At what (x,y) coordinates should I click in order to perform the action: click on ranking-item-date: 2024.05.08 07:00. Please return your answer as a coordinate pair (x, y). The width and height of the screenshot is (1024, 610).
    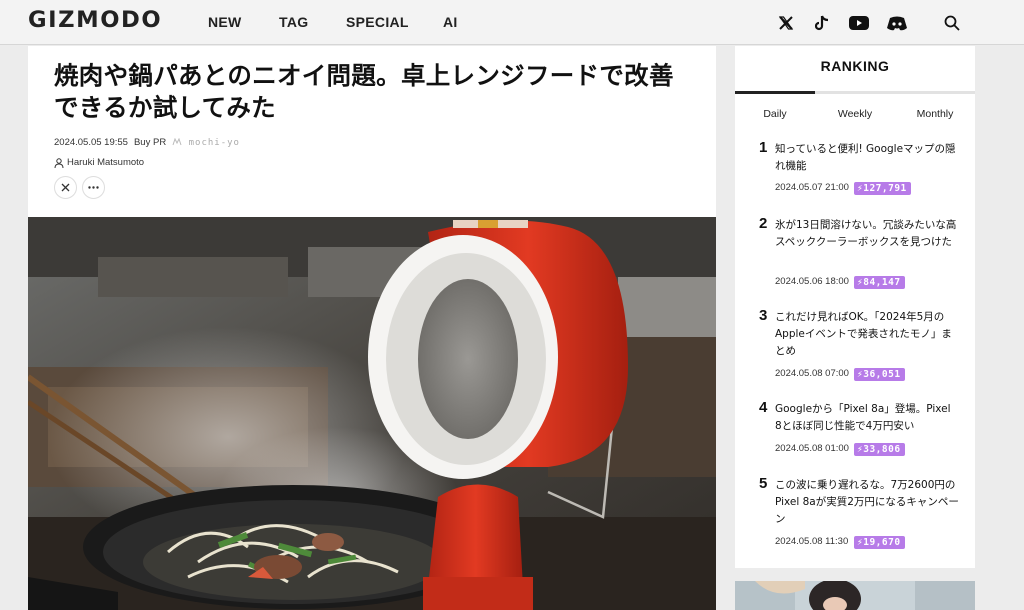
    Looking at the image, I should click on (812, 373).